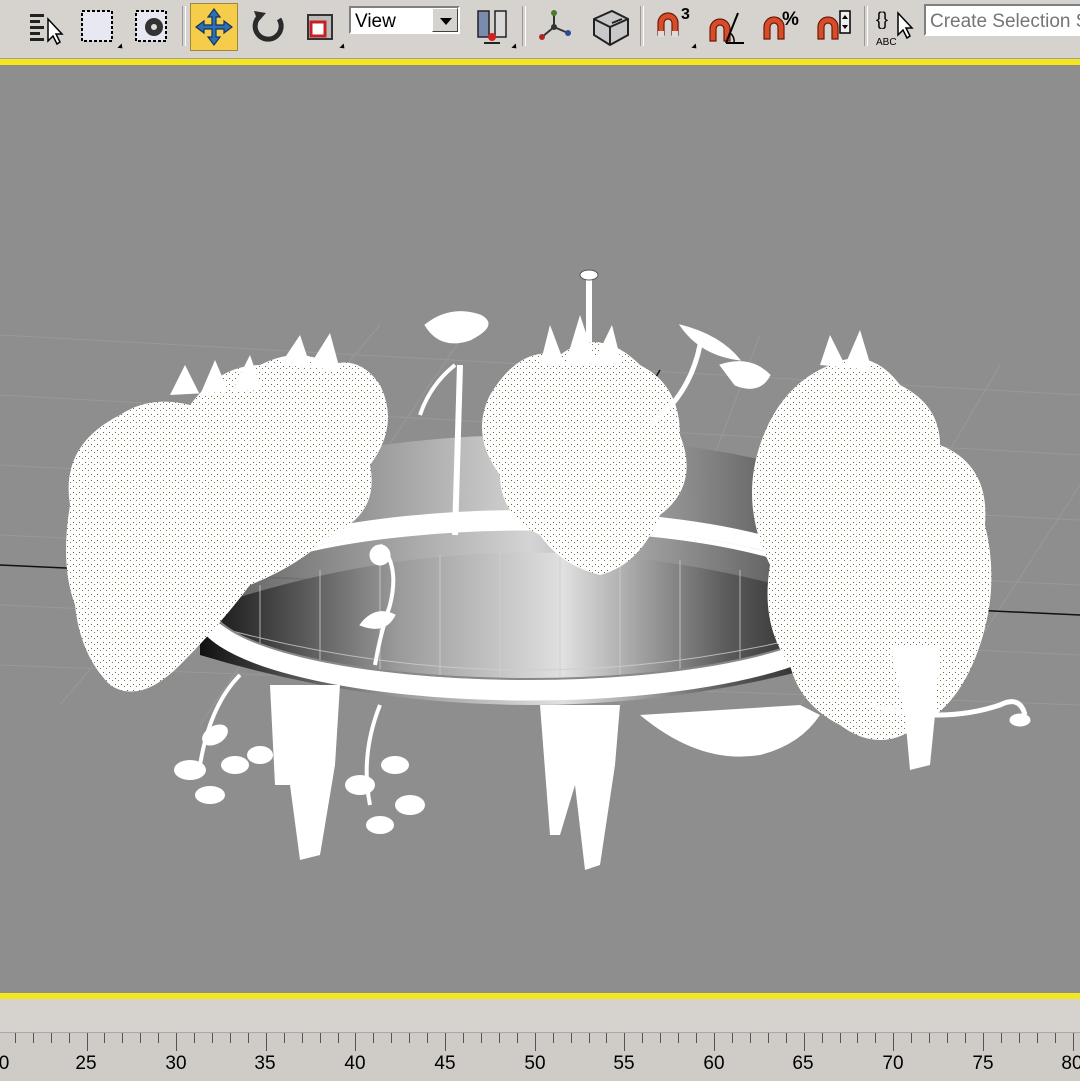 The width and height of the screenshot is (1080, 1081). I want to click on abc-label: ABC, so click(886, 42).